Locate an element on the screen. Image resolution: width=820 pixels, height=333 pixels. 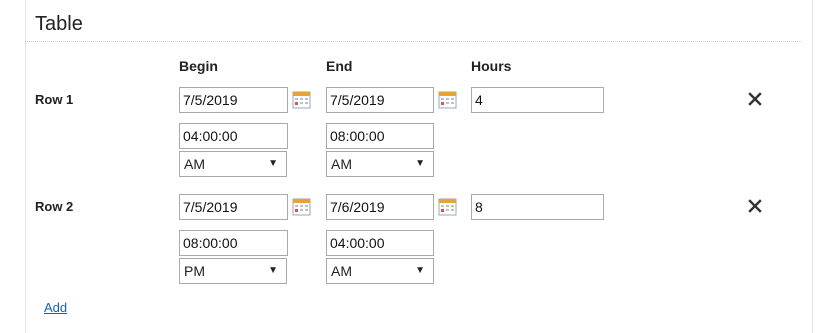
column-header-end: End is located at coordinates (339, 66).